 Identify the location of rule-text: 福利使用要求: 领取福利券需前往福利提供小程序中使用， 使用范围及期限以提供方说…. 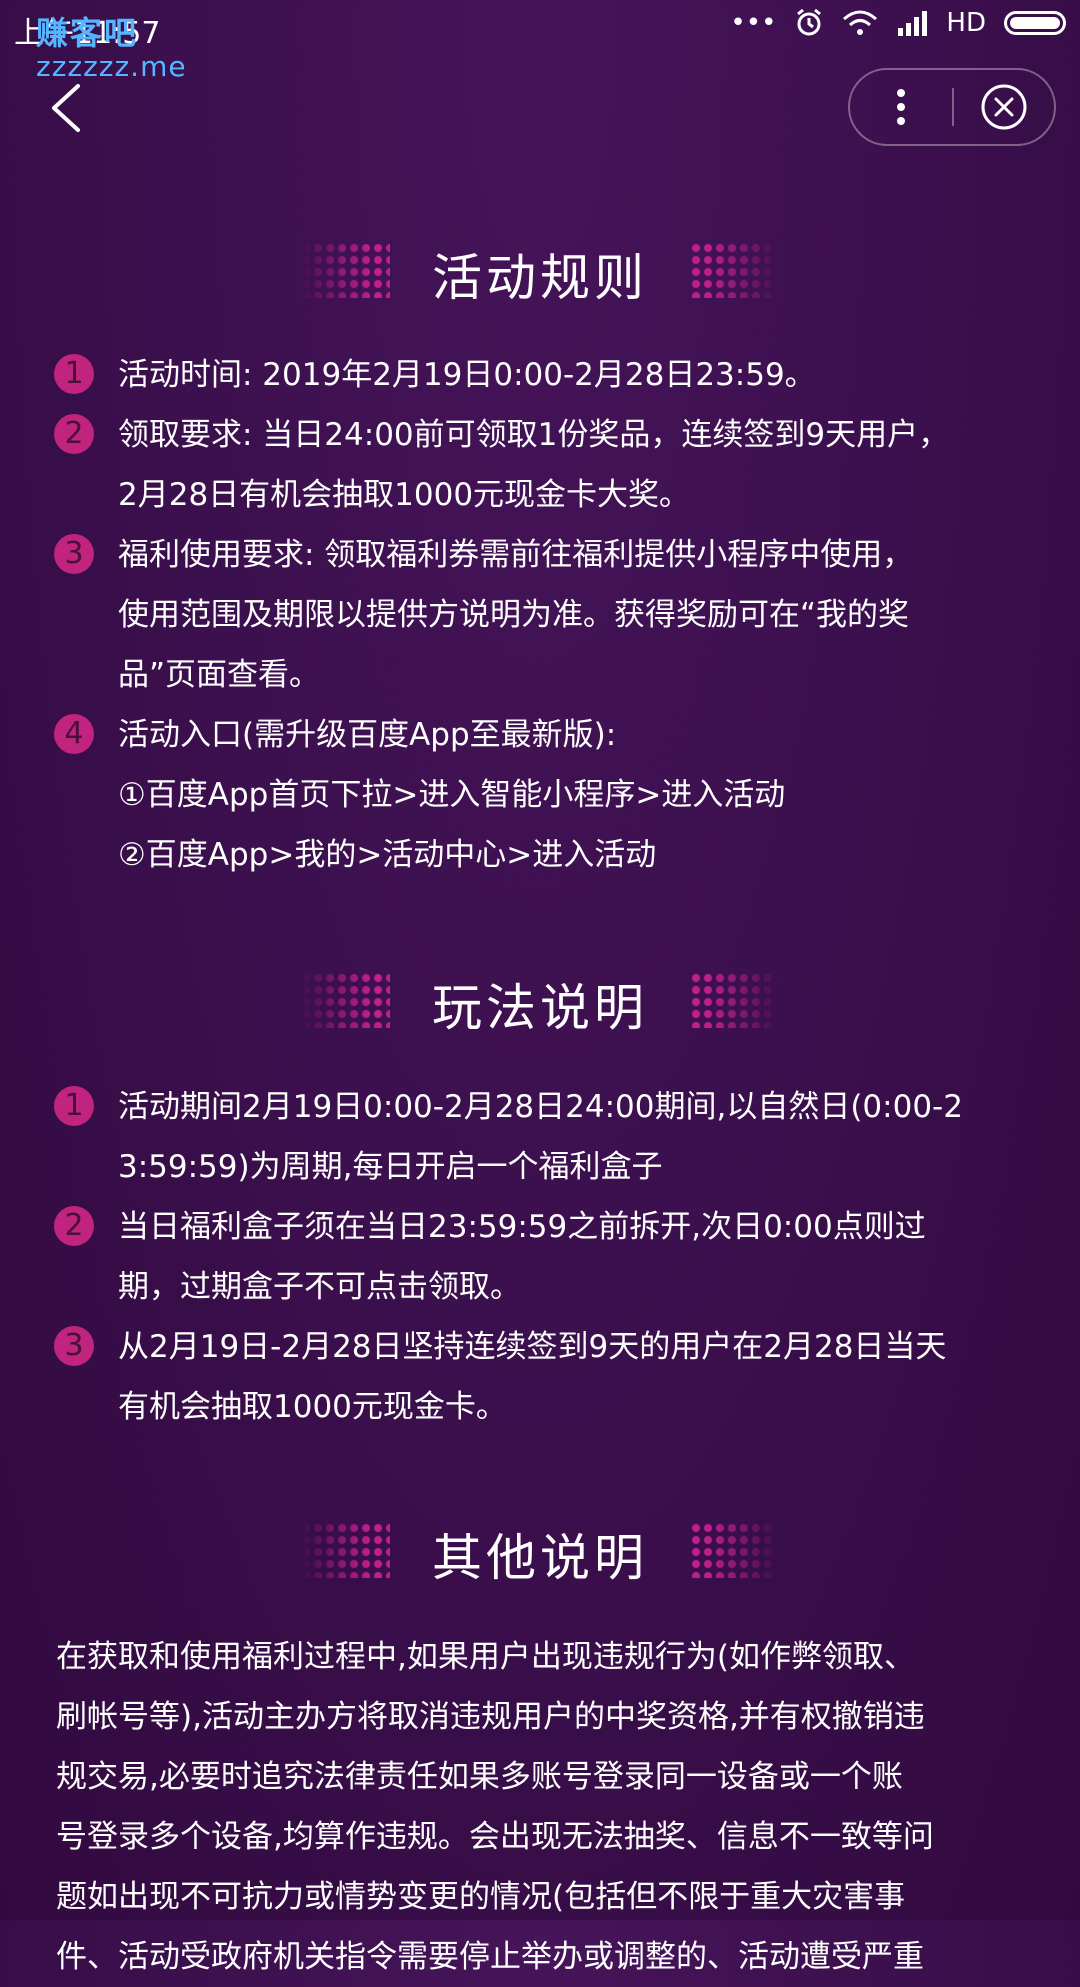
(576, 615).